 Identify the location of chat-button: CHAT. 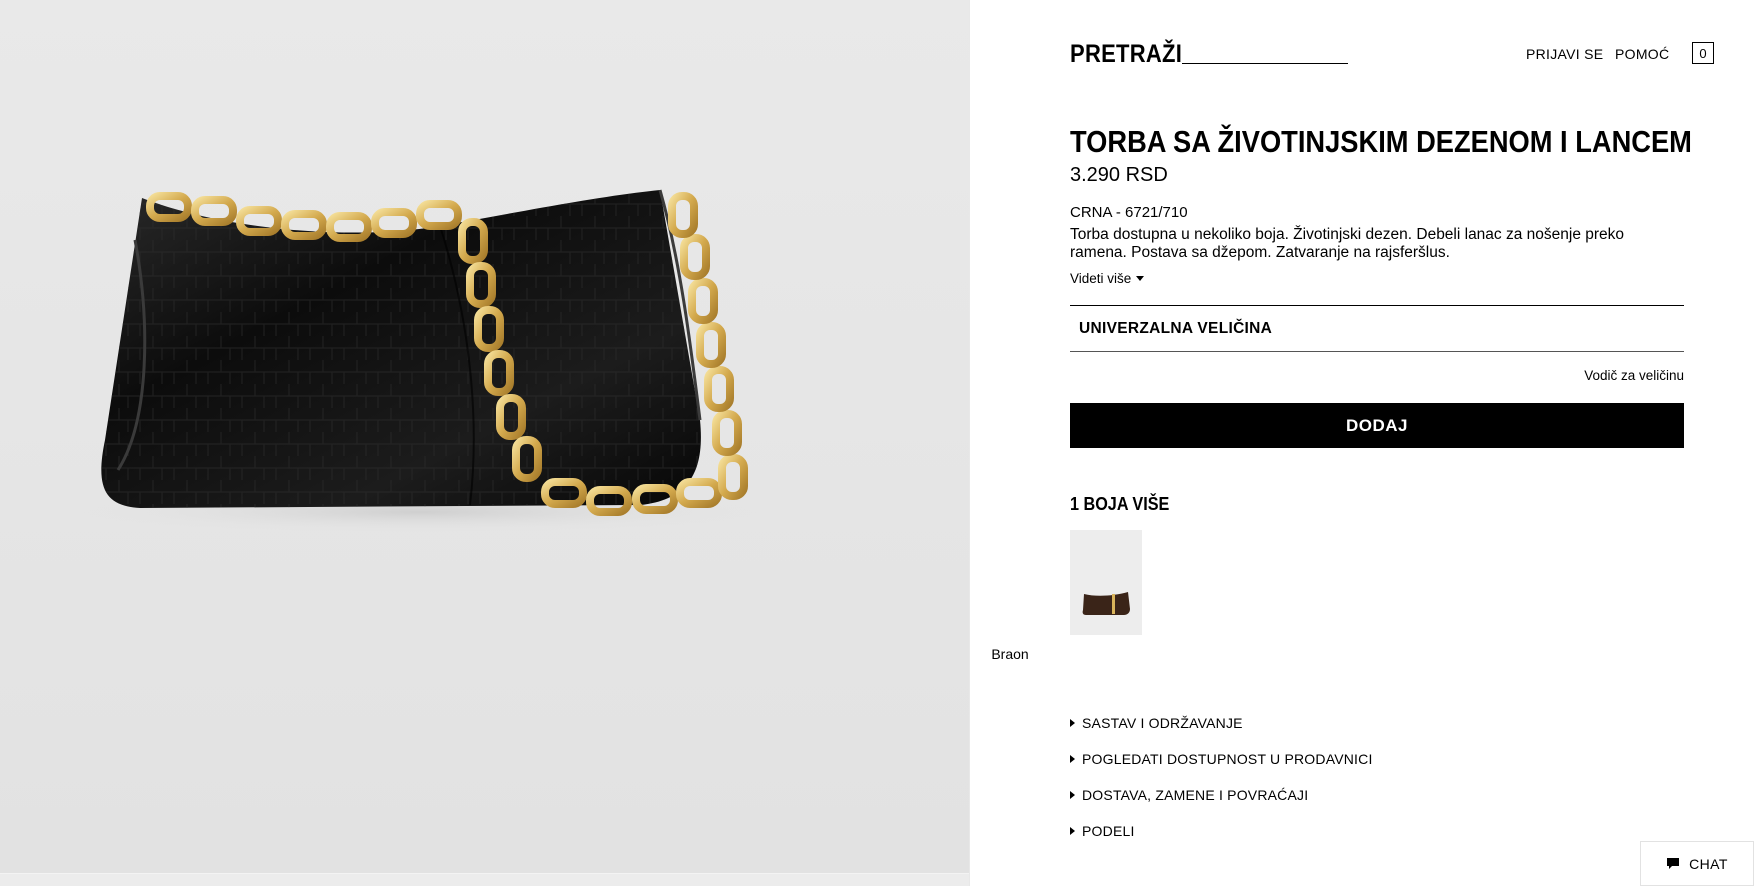
(1697, 863).